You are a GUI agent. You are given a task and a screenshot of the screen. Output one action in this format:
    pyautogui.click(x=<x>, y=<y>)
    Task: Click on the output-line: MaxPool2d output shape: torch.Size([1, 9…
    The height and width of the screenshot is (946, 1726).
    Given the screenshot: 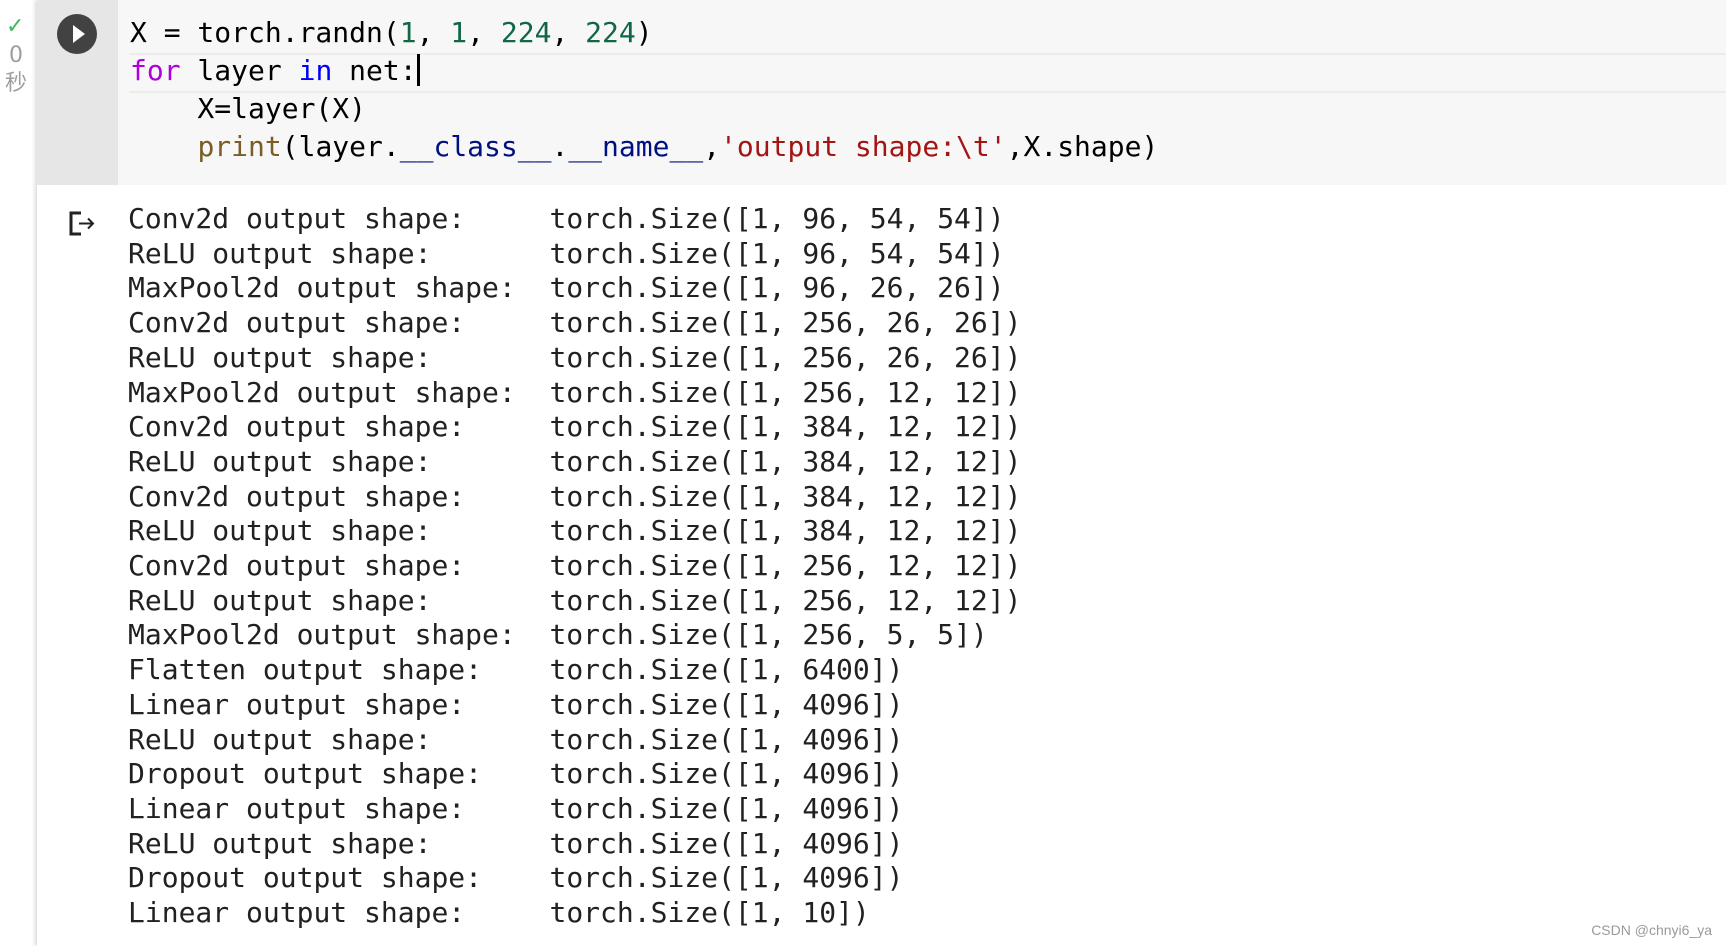 What is the action you would take?
    pyautogui.click(x=574, y=288)
    